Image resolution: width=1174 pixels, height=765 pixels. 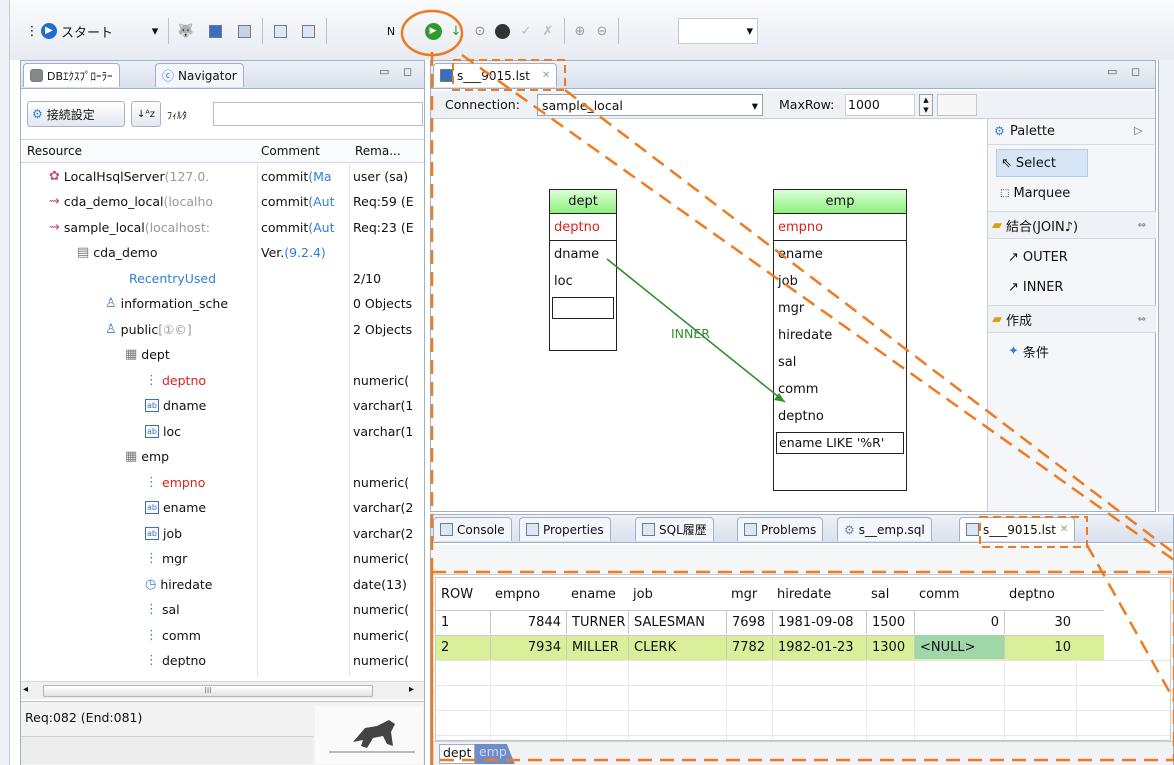 What do you see at coordinates (222, 584) in the screenshot?
I see `tree-row: ◷ hiredate date(13)` at bounding box center [222, 584].